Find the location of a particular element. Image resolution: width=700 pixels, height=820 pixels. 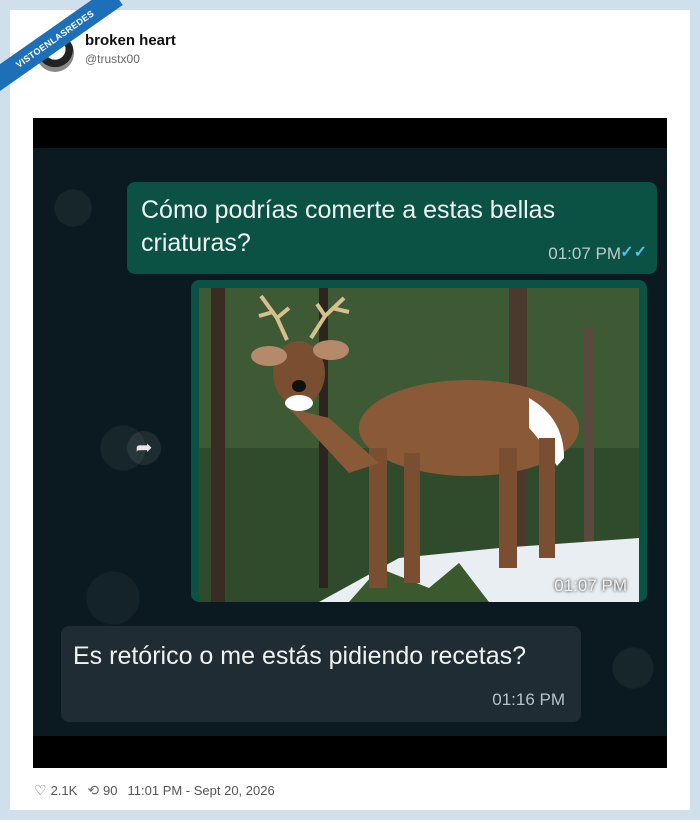

read-ticks-icon: ✓✓ is located at coordinates (633, 252).